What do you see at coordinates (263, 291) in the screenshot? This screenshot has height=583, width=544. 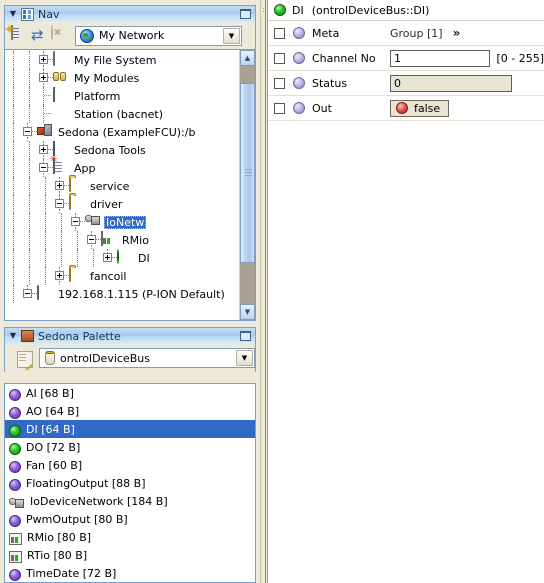 I see `vertical-splitter` at bounding box center [263, 291].